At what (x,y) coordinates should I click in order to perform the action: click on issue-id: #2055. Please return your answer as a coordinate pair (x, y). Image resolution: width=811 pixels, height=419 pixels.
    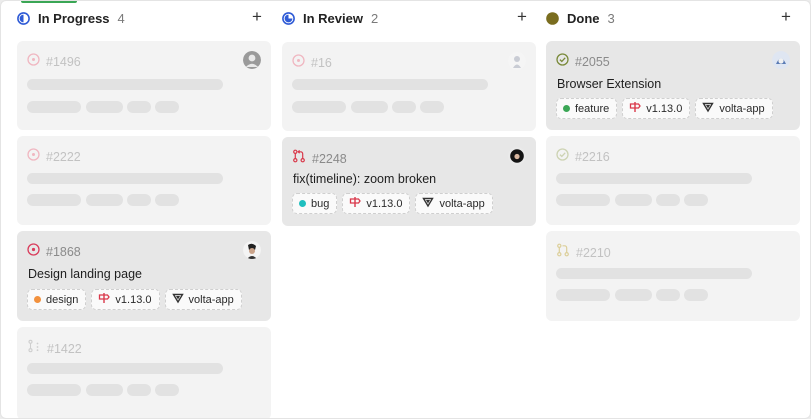
    Looking at the image, I should click on (592, 62).